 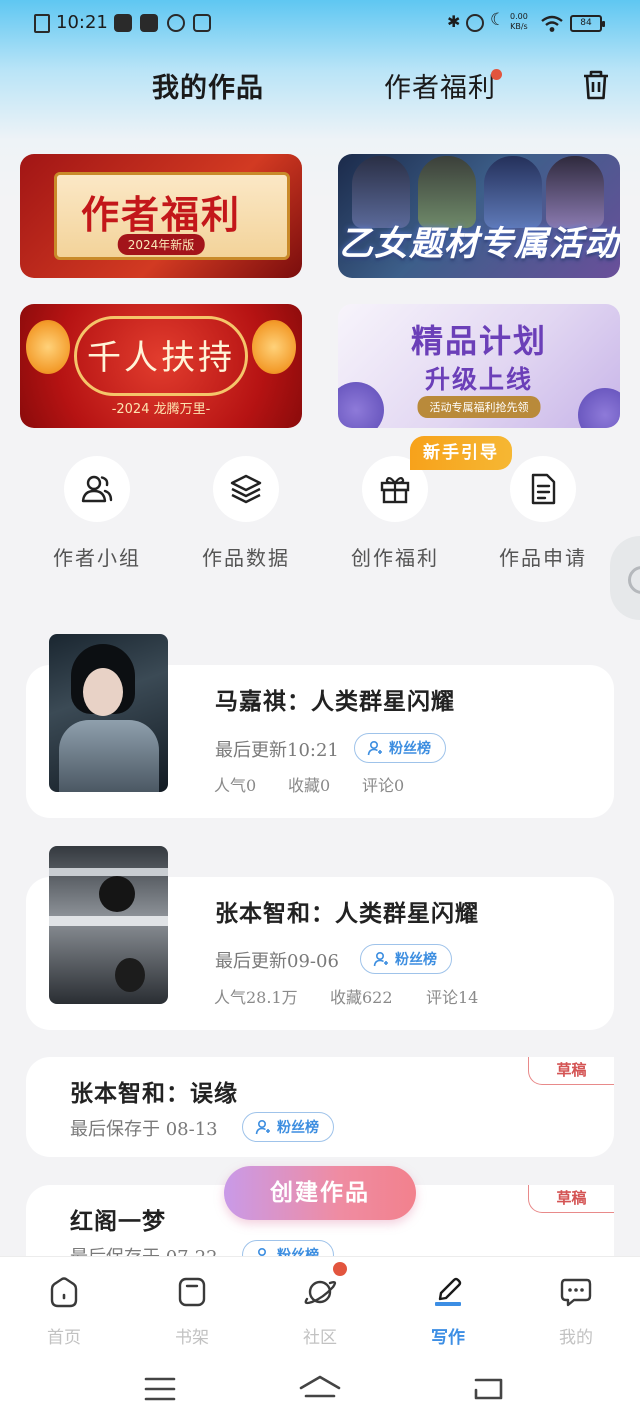 What do you see at coordinates (340, 1269) in the screenshot?
I see `community-notification-dot` at bounding box center [340, 1269].